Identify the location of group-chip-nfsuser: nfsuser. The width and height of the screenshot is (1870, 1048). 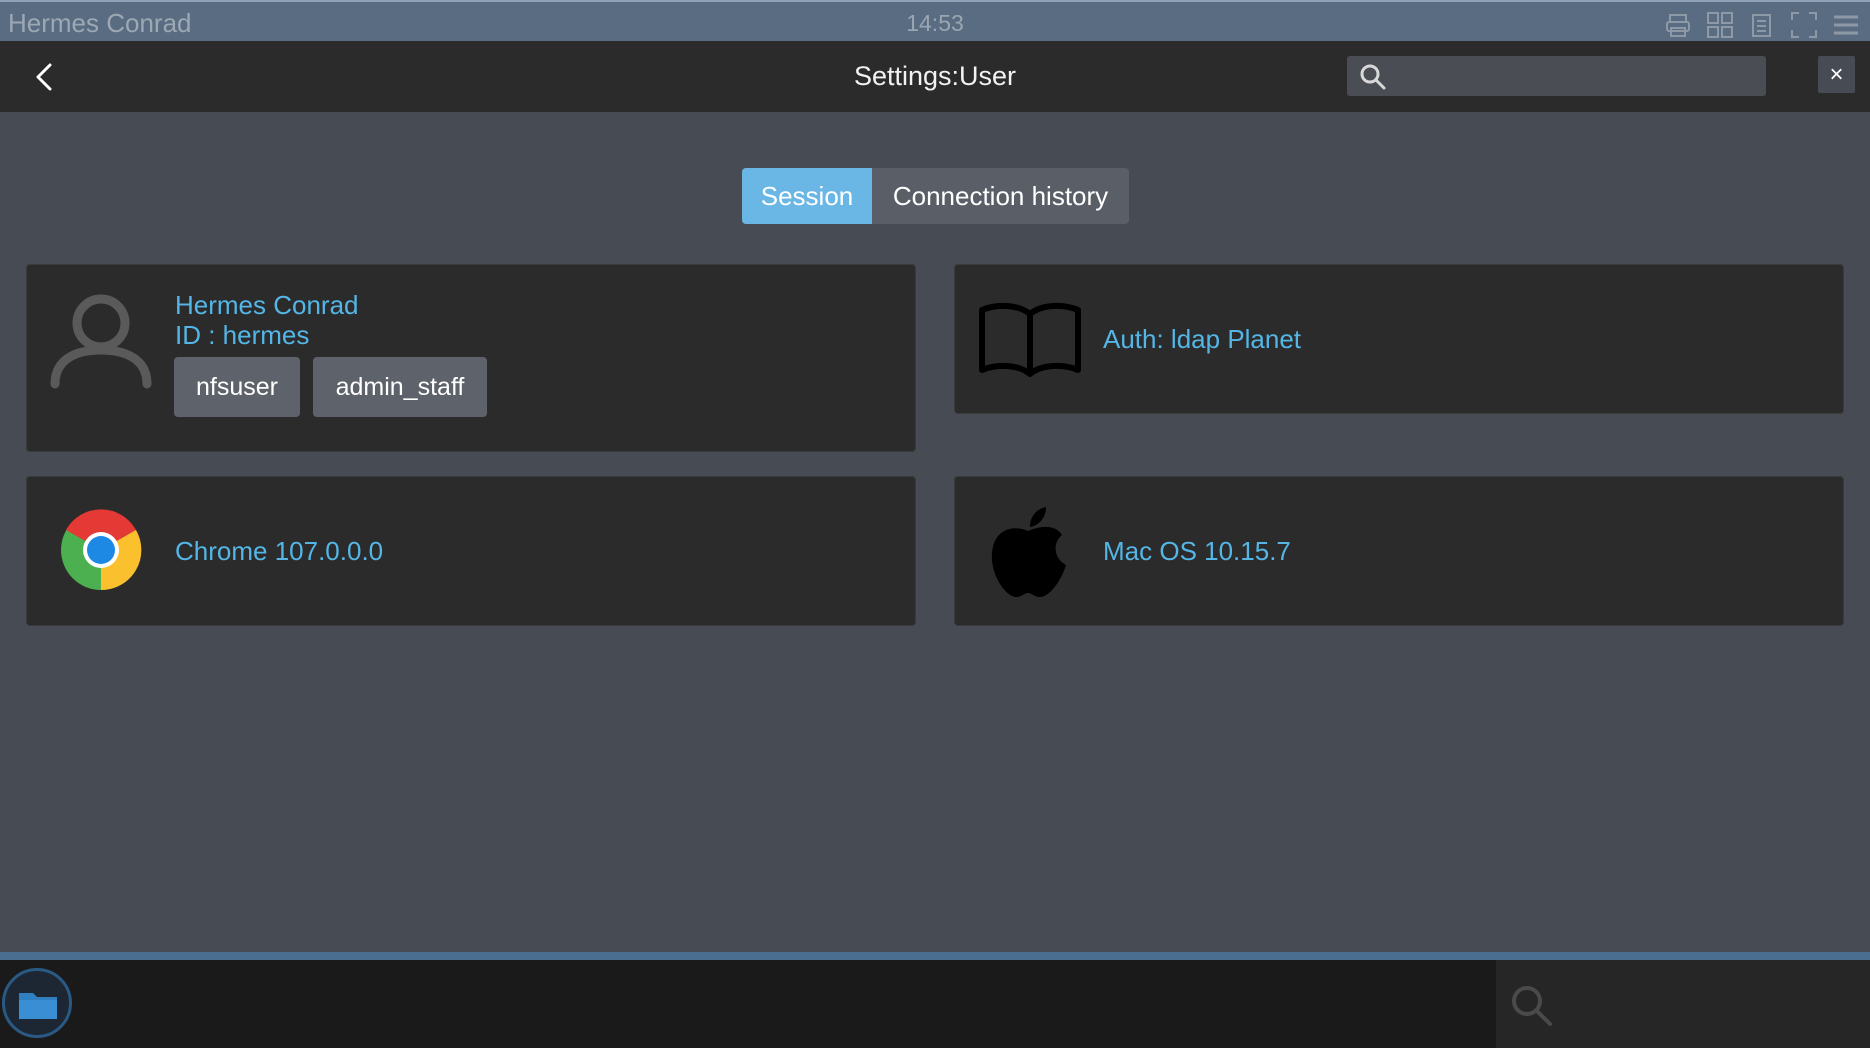
(237, 387).